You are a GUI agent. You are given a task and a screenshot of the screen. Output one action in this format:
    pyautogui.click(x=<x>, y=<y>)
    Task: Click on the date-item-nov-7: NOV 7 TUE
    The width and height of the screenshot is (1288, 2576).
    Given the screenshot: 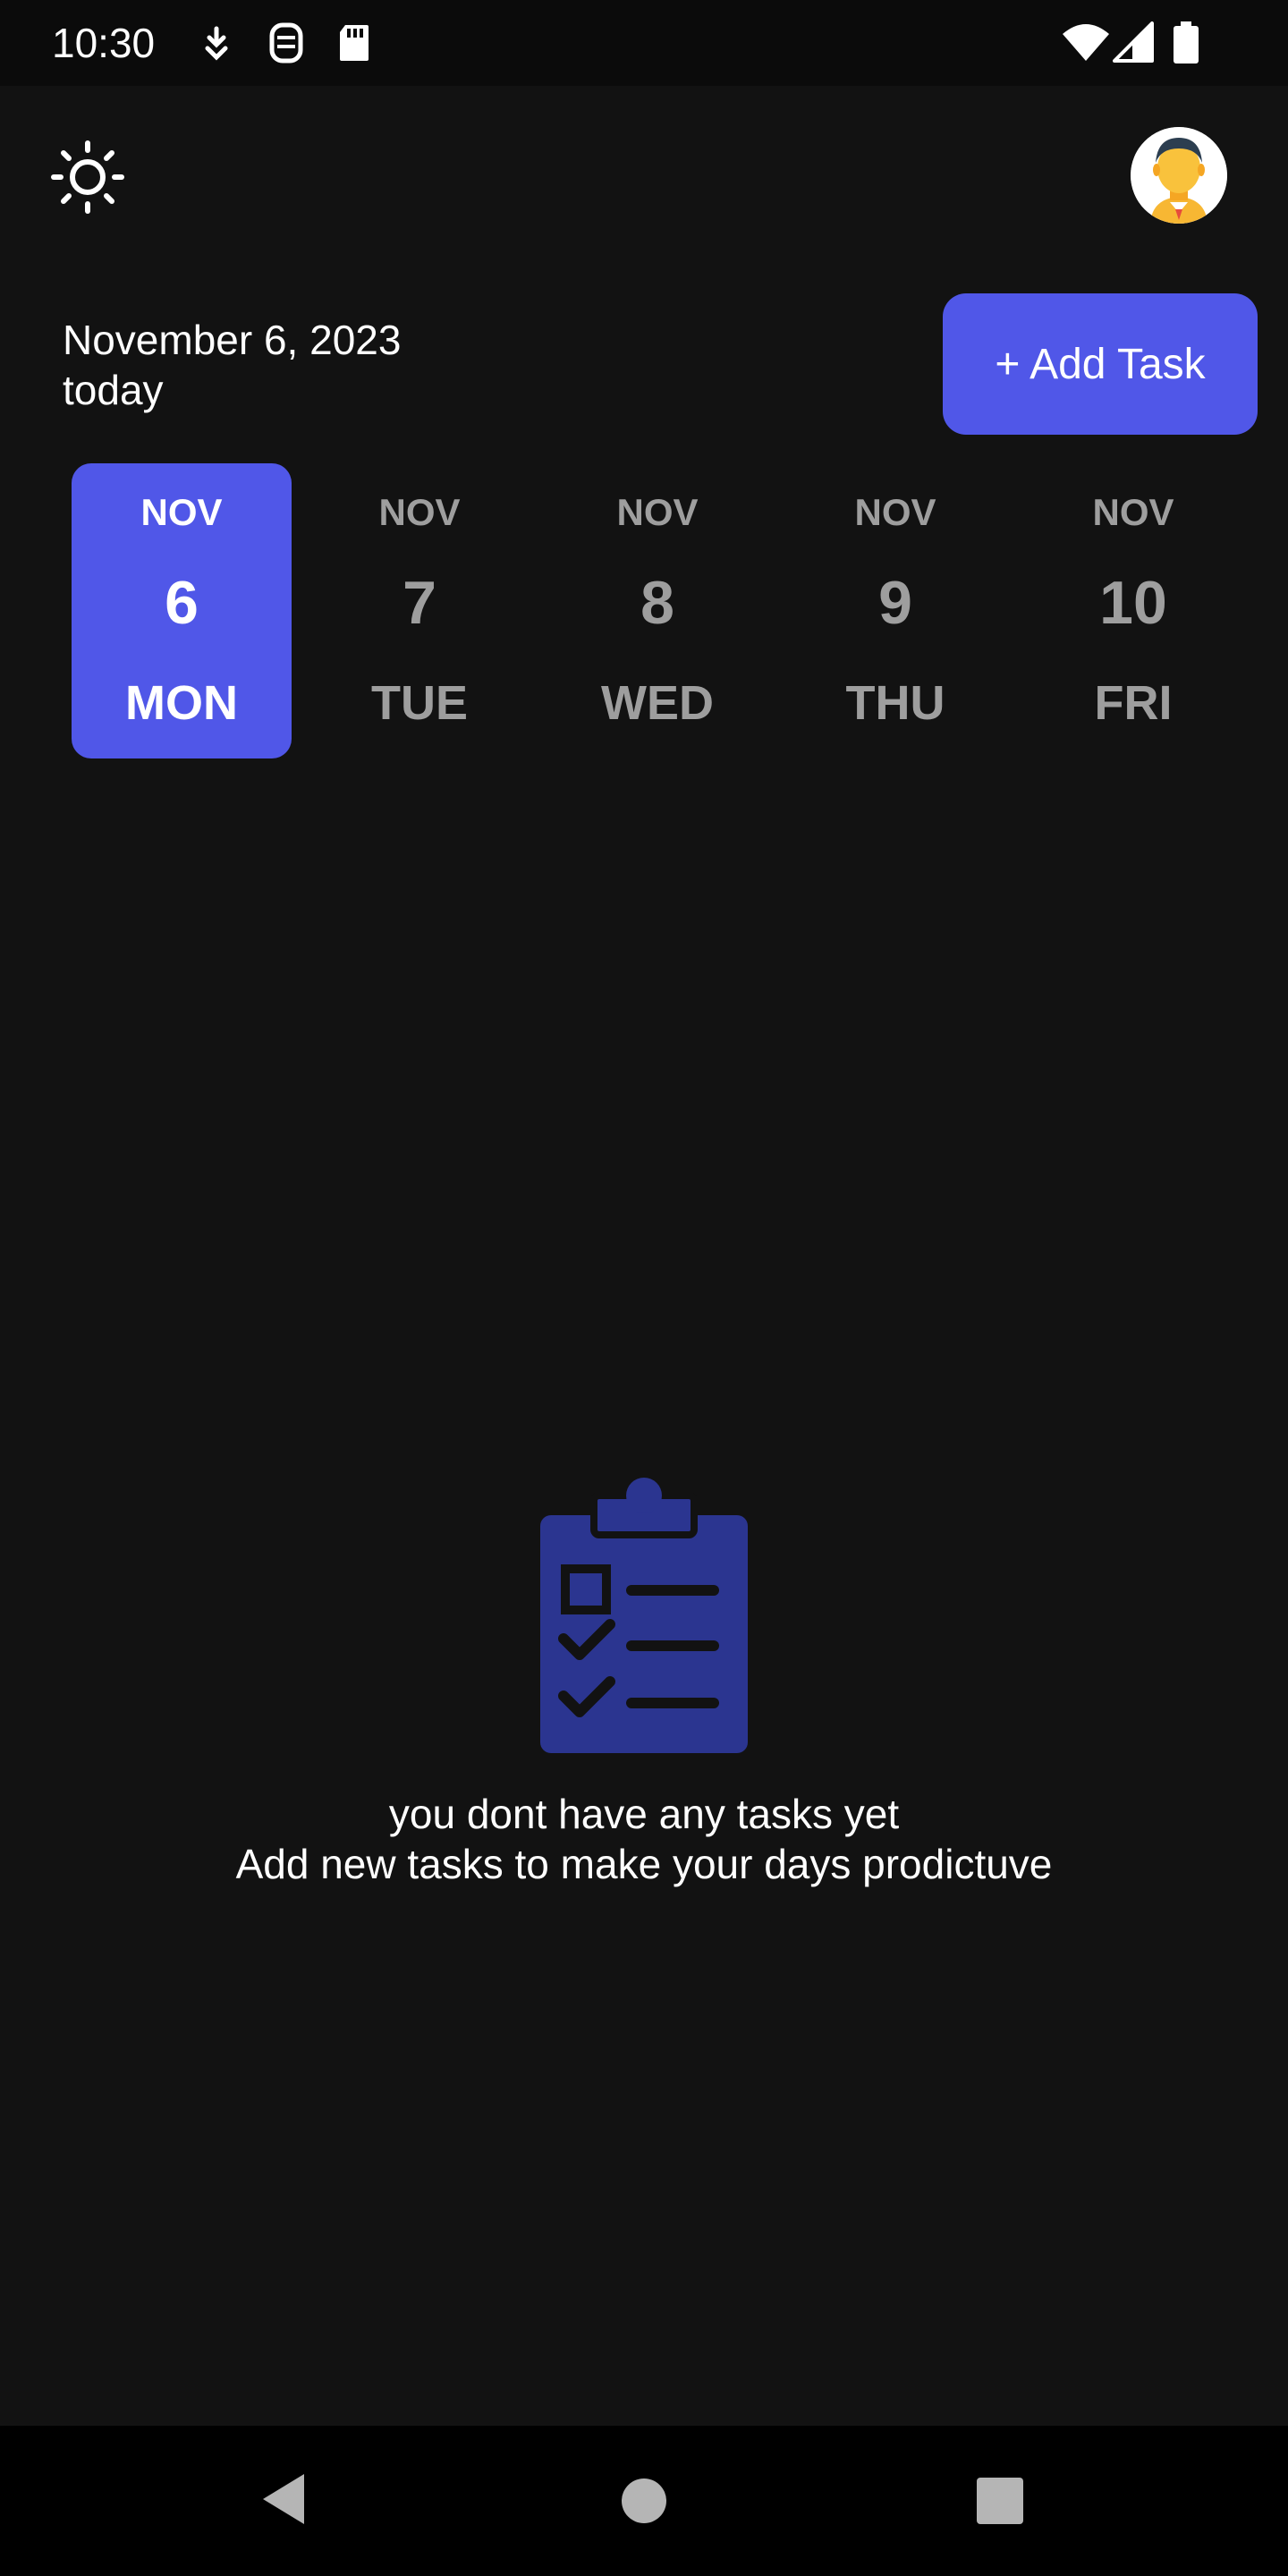 What is the action you would take?
    pyautogui.click(x=419, y=610)
    